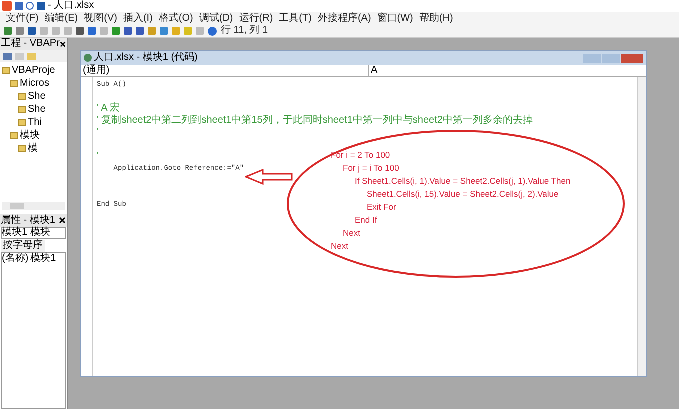 Image resolution: width=679 pixels, height=409 pixels. Describe the element at coordinates (463, 194) in the screenshot. I see `annotation-code-line: Sheet1.Cells(i, 15).Value = Sheet2.Cells(j, 2).Value` at that location.